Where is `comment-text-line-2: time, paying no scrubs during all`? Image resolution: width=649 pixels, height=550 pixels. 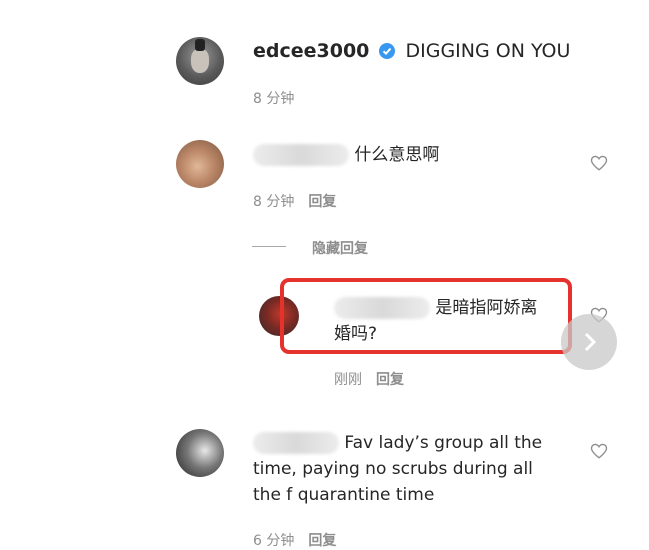
comment-text-line-2: time, paying no scrubs during all is located at coordinates (393, 469).